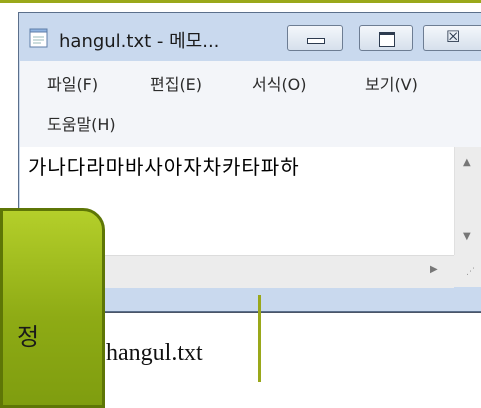  Describe the element at coordinates (164, 165) in the screenshot. I see `editor-content: 가나다라마바사아자차카타파하` at that location.